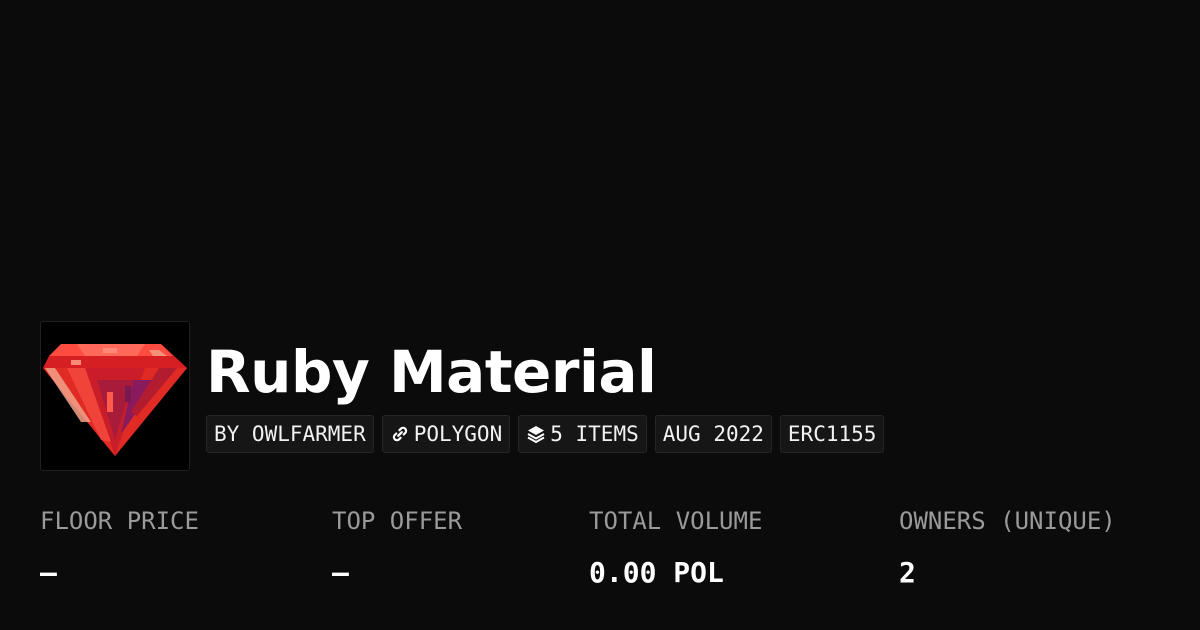 The height and width of the screenshot is (630, 1200). Describe the element at coordinates (397, 521) in the screenshot. I see `stat-label: TOP OFFER` at that location.